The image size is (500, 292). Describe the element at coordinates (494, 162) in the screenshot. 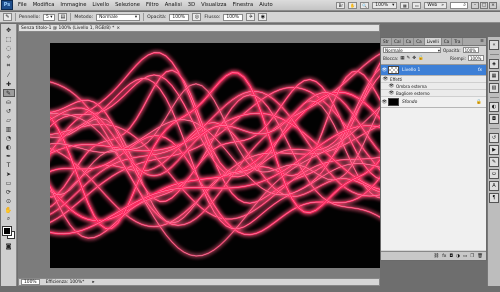

I see `brushes-panel-icon: ✎` at that location.